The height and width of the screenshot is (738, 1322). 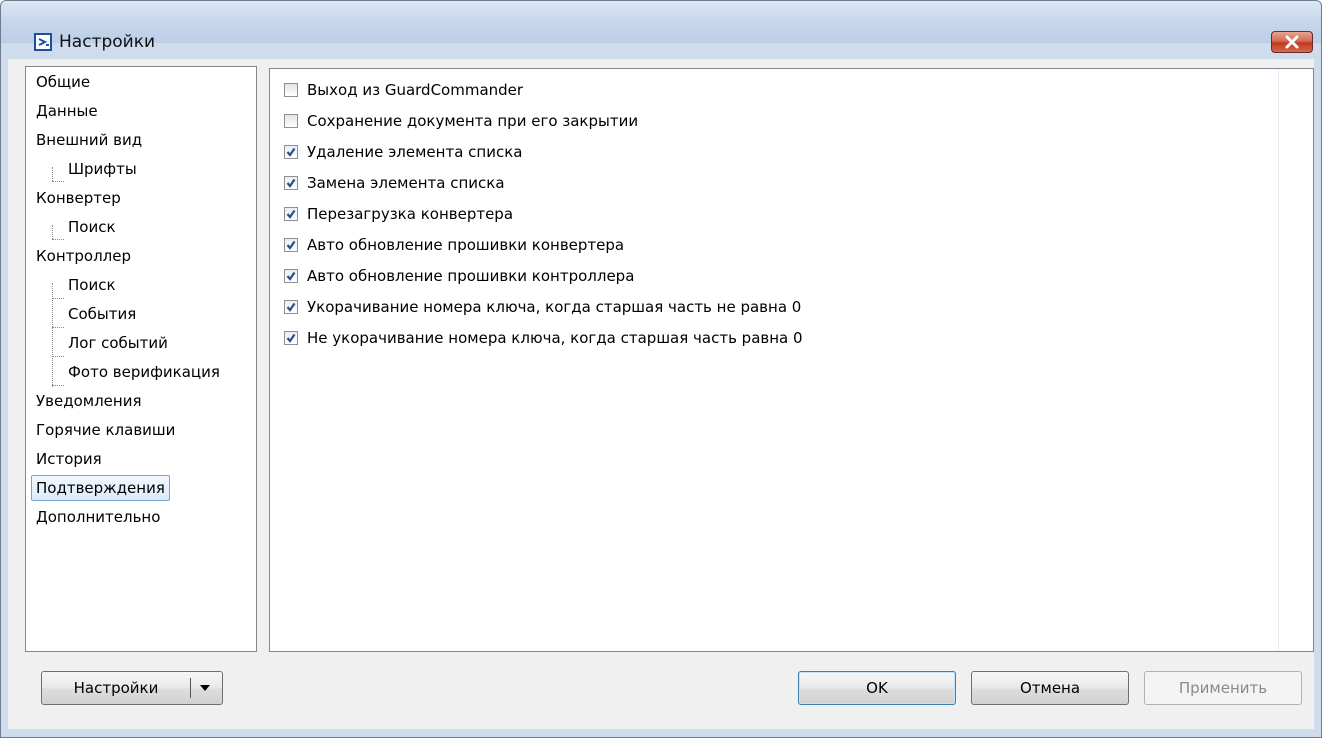 I want to click on cancel-button: Отмена, so click(x=1050, y=688).